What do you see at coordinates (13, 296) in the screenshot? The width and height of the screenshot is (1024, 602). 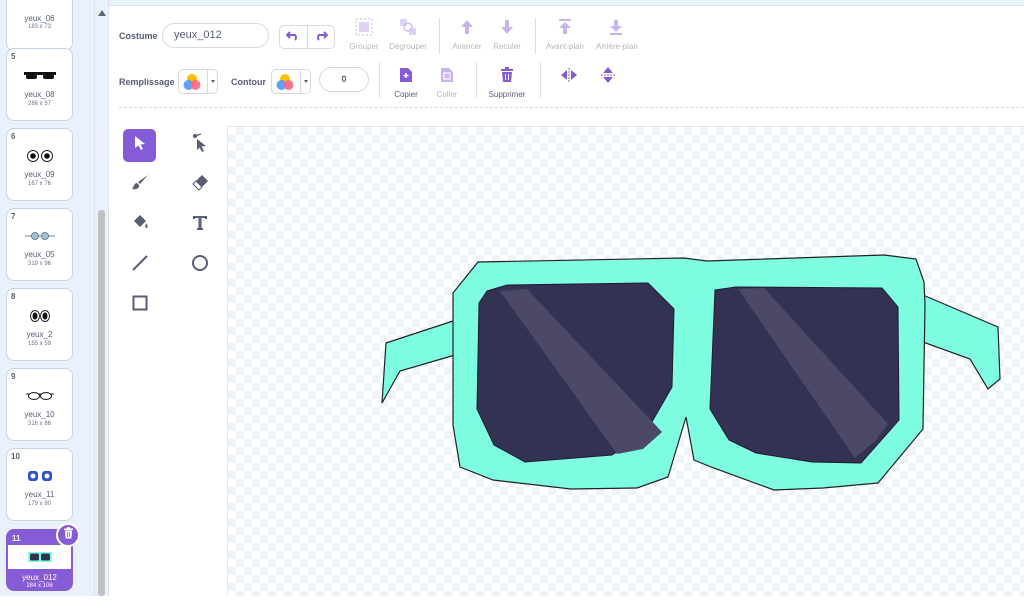 I see `costume-number: 8` at bounding box center [13, 296].